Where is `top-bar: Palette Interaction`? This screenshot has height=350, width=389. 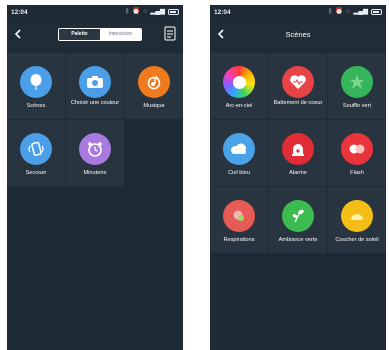
top-bar: Palette Interaction is located at coordinates (95, 34).